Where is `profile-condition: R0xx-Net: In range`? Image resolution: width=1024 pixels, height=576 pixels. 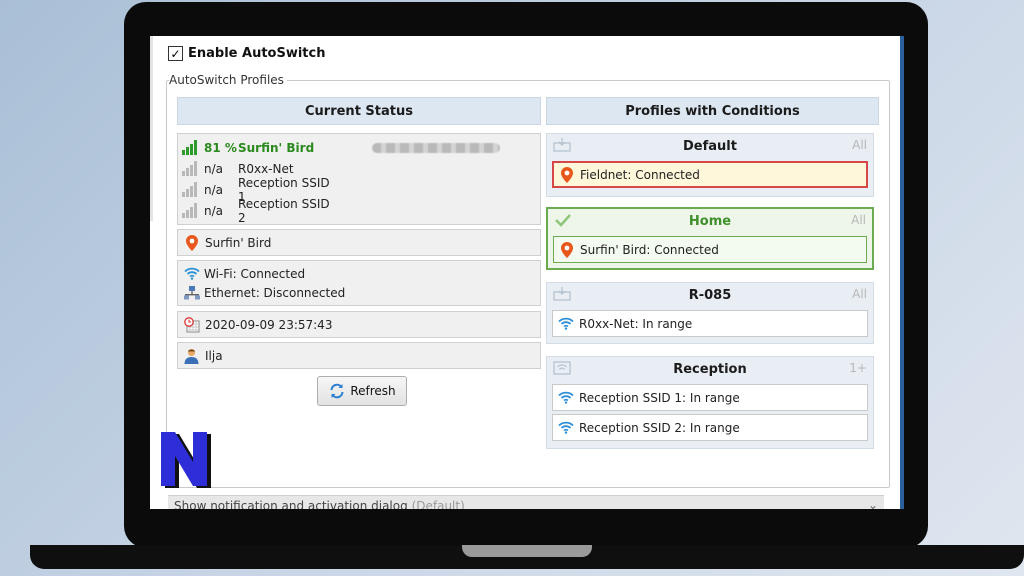
profile-condition: R0xx-Net: In range is located at coordinates (710, 323).